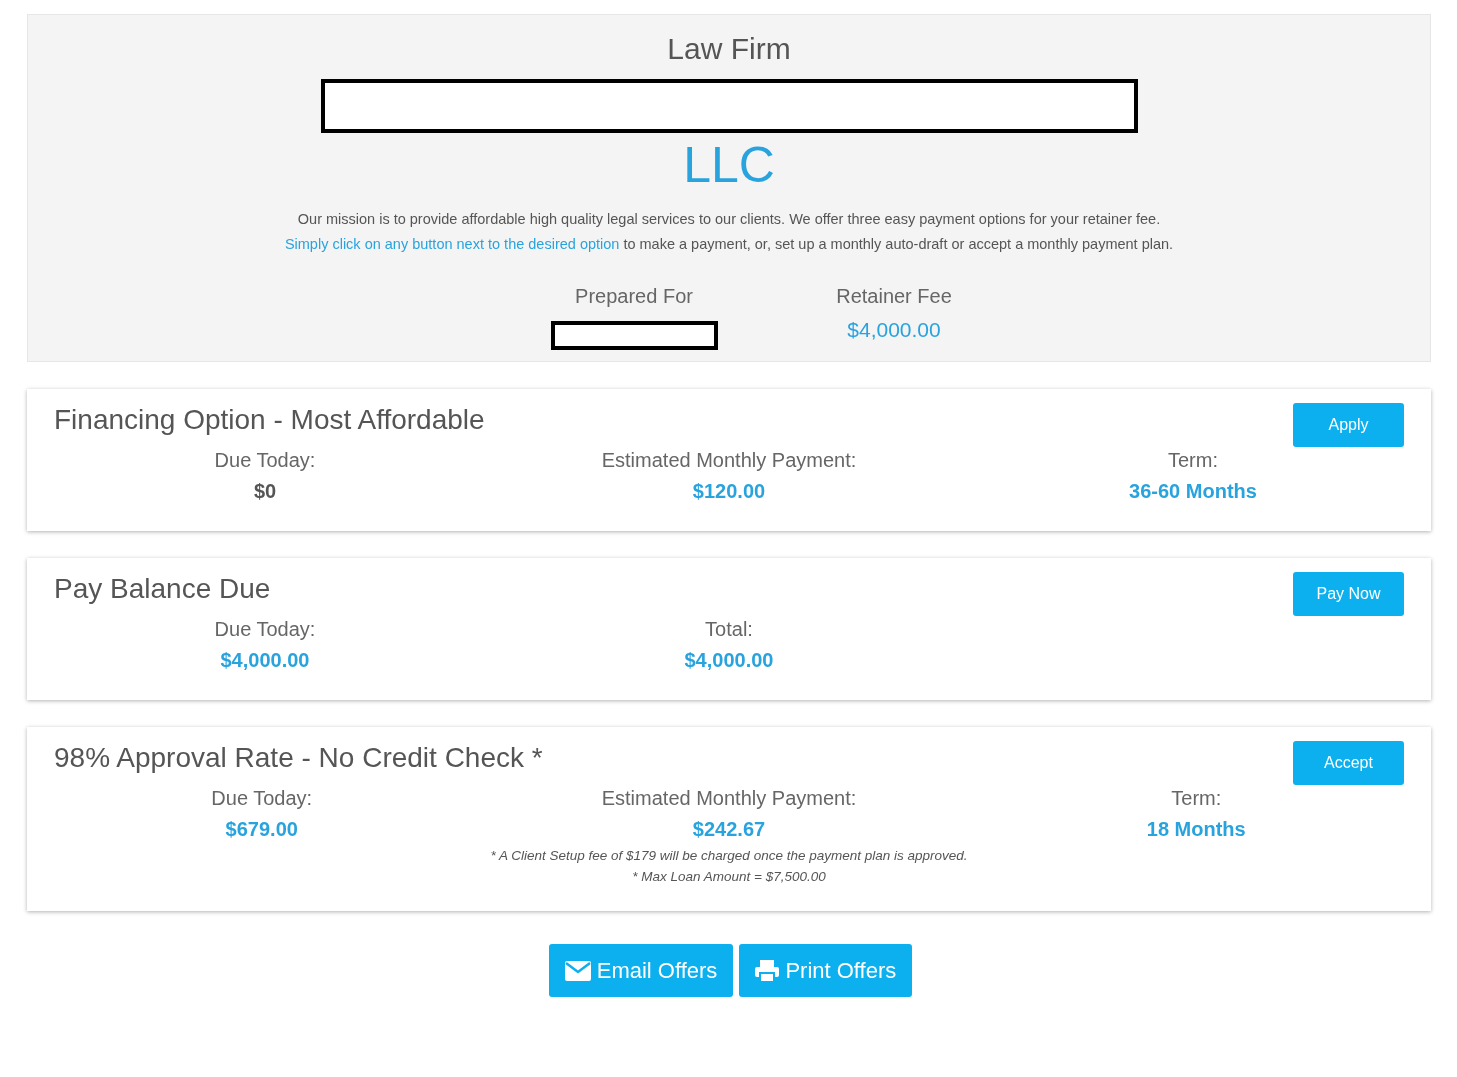 This screenshot has width=1457, height=1077. Describe the element at coordinates (729, 49) in the screenshot. I see `firm-title: Law Firm` at that location.